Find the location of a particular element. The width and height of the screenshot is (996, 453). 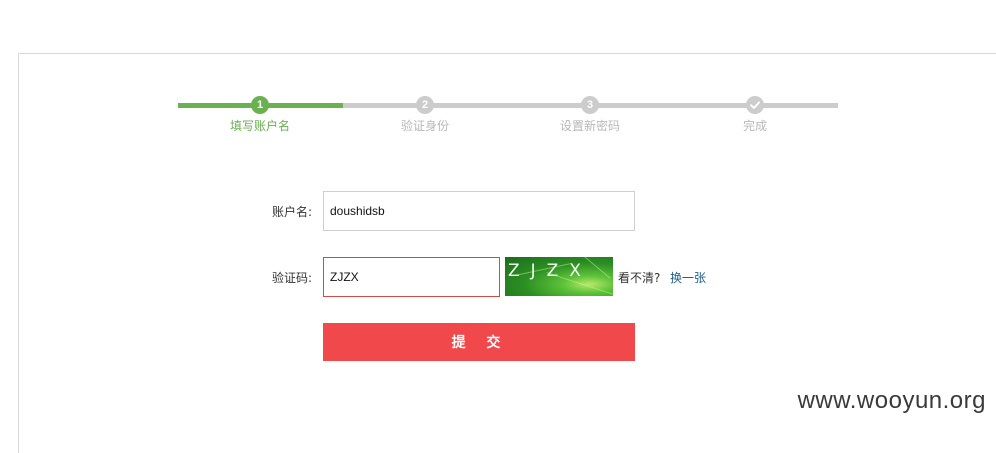

captcha-text: ZJZX is located at coordinates (550, 271).